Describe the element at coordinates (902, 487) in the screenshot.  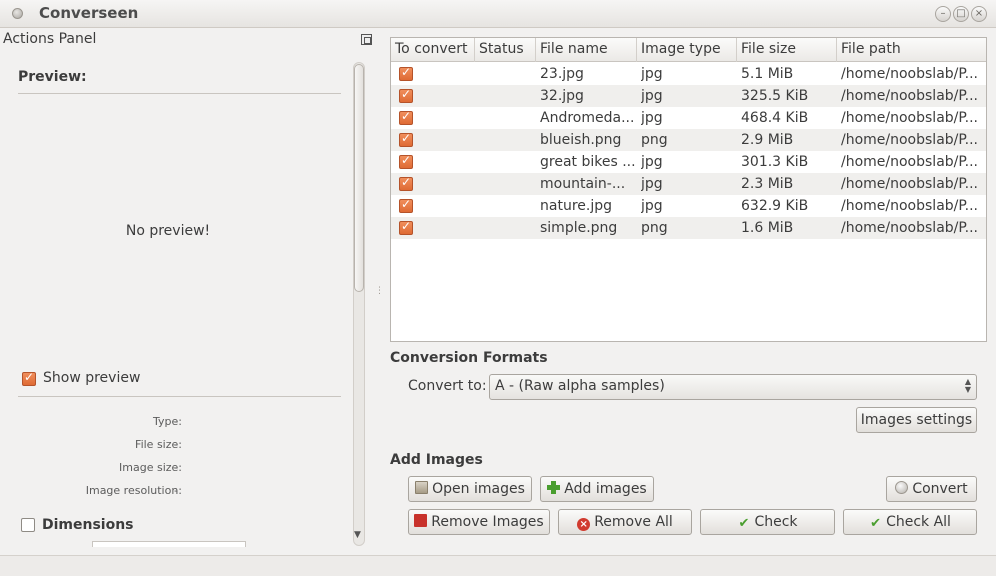
I see `convert-icon` at that location.